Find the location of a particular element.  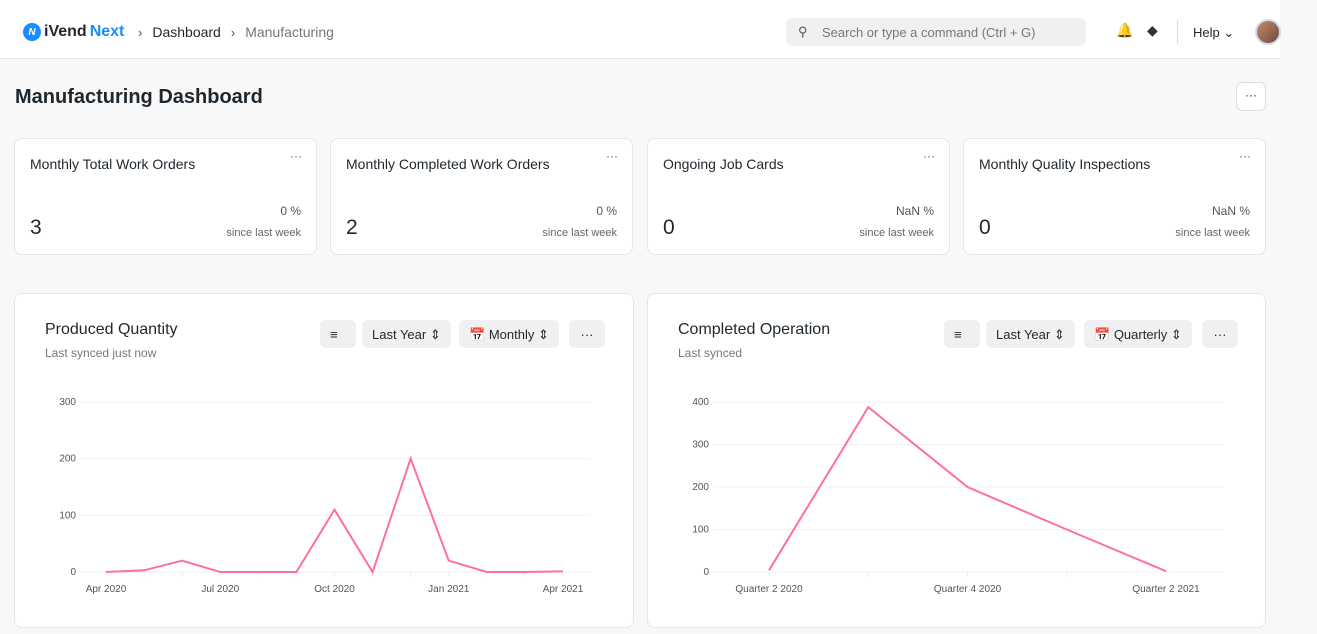

x-tick-label: Apr 2021 is located at coordinates (563, 589).